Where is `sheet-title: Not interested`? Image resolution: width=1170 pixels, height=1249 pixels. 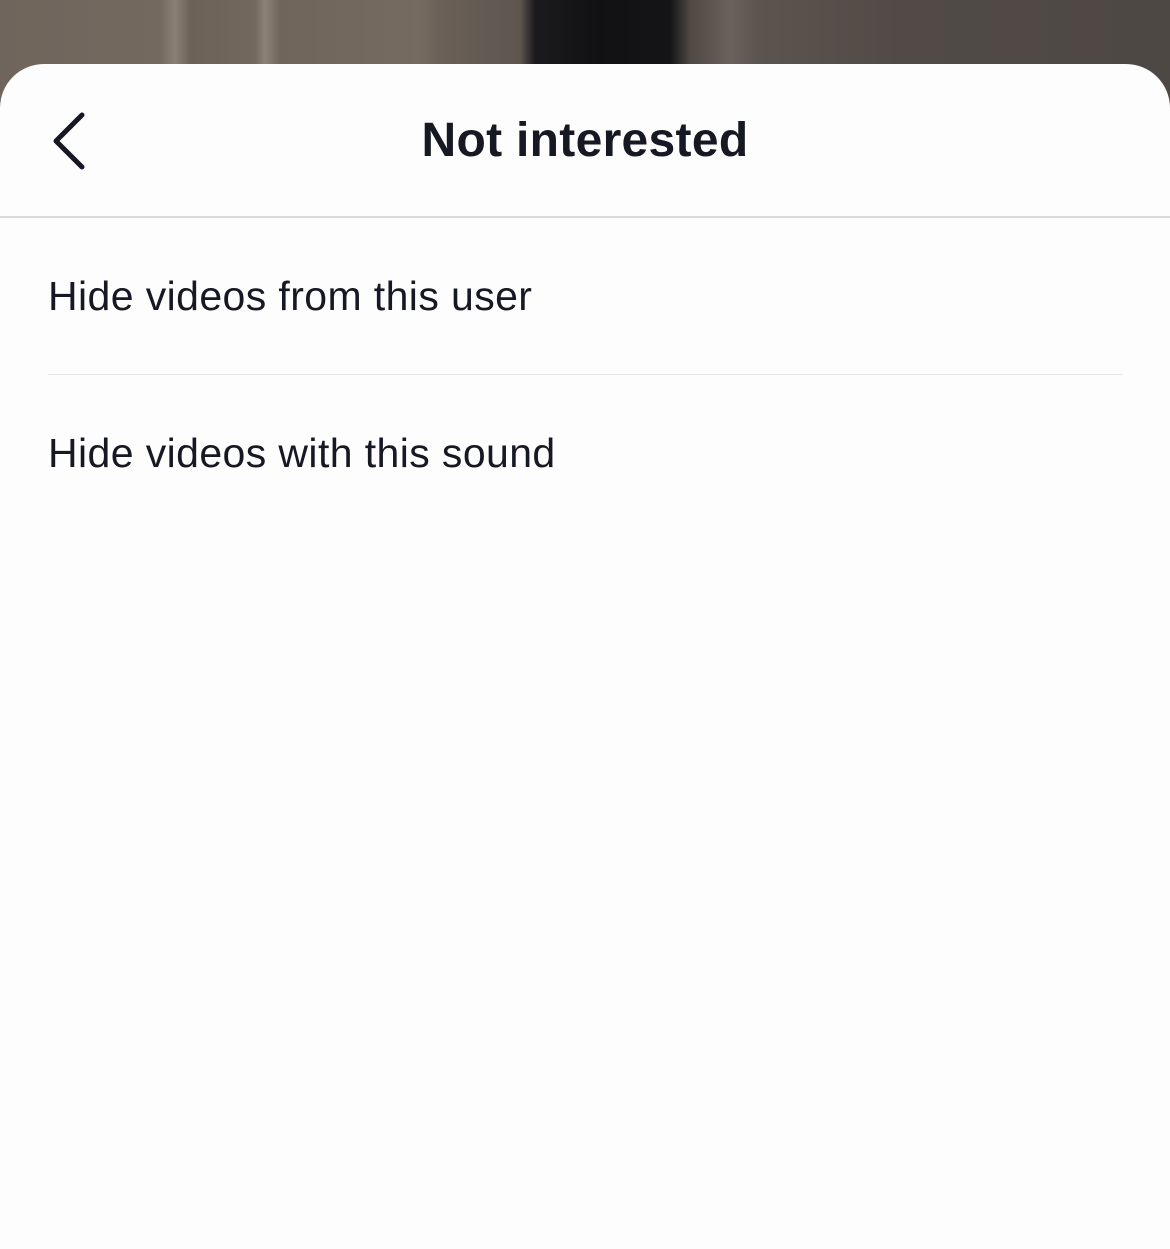 sheet-title: Not interested is located at coordinates (585, 140).